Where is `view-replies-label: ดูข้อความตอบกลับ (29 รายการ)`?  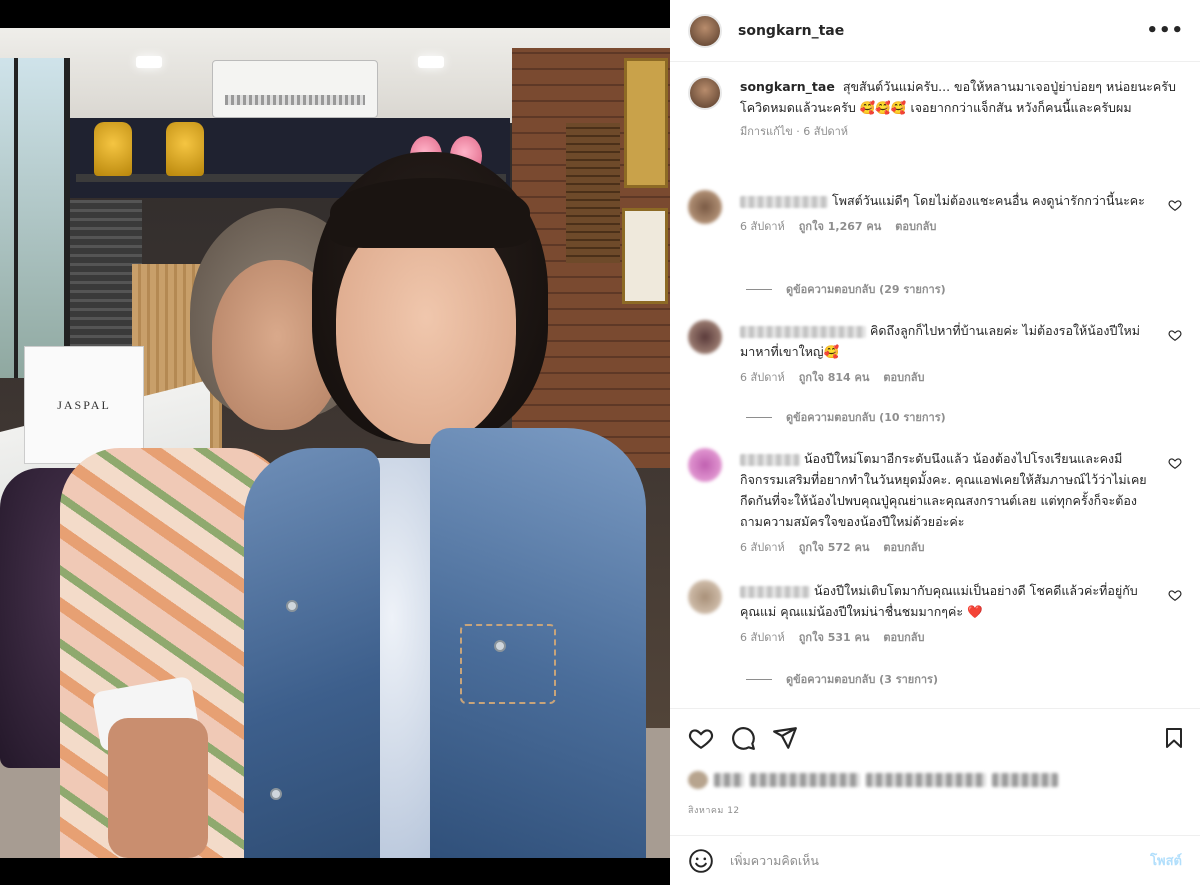
view-replies-label: ดูข้อความตอบกลับ (29 รายการ) is located at coordinates (866, 289).